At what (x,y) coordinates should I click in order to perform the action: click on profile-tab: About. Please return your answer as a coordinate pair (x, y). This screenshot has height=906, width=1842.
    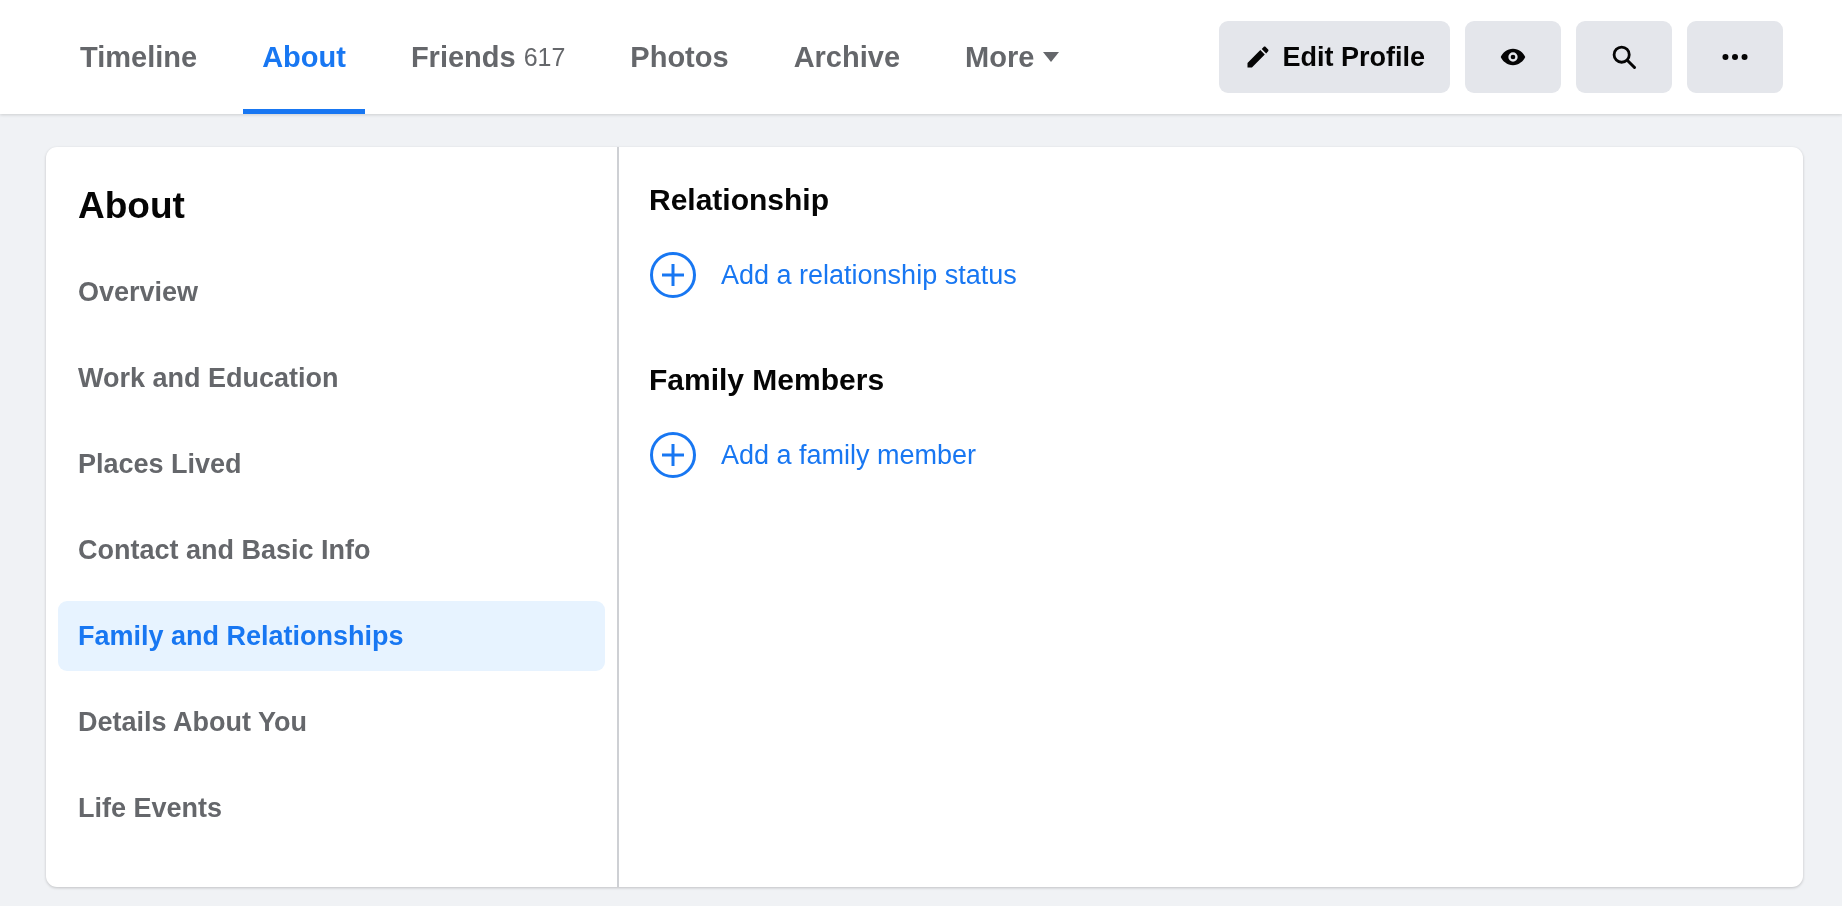
    Looking at the image, I should click on (304, 57).